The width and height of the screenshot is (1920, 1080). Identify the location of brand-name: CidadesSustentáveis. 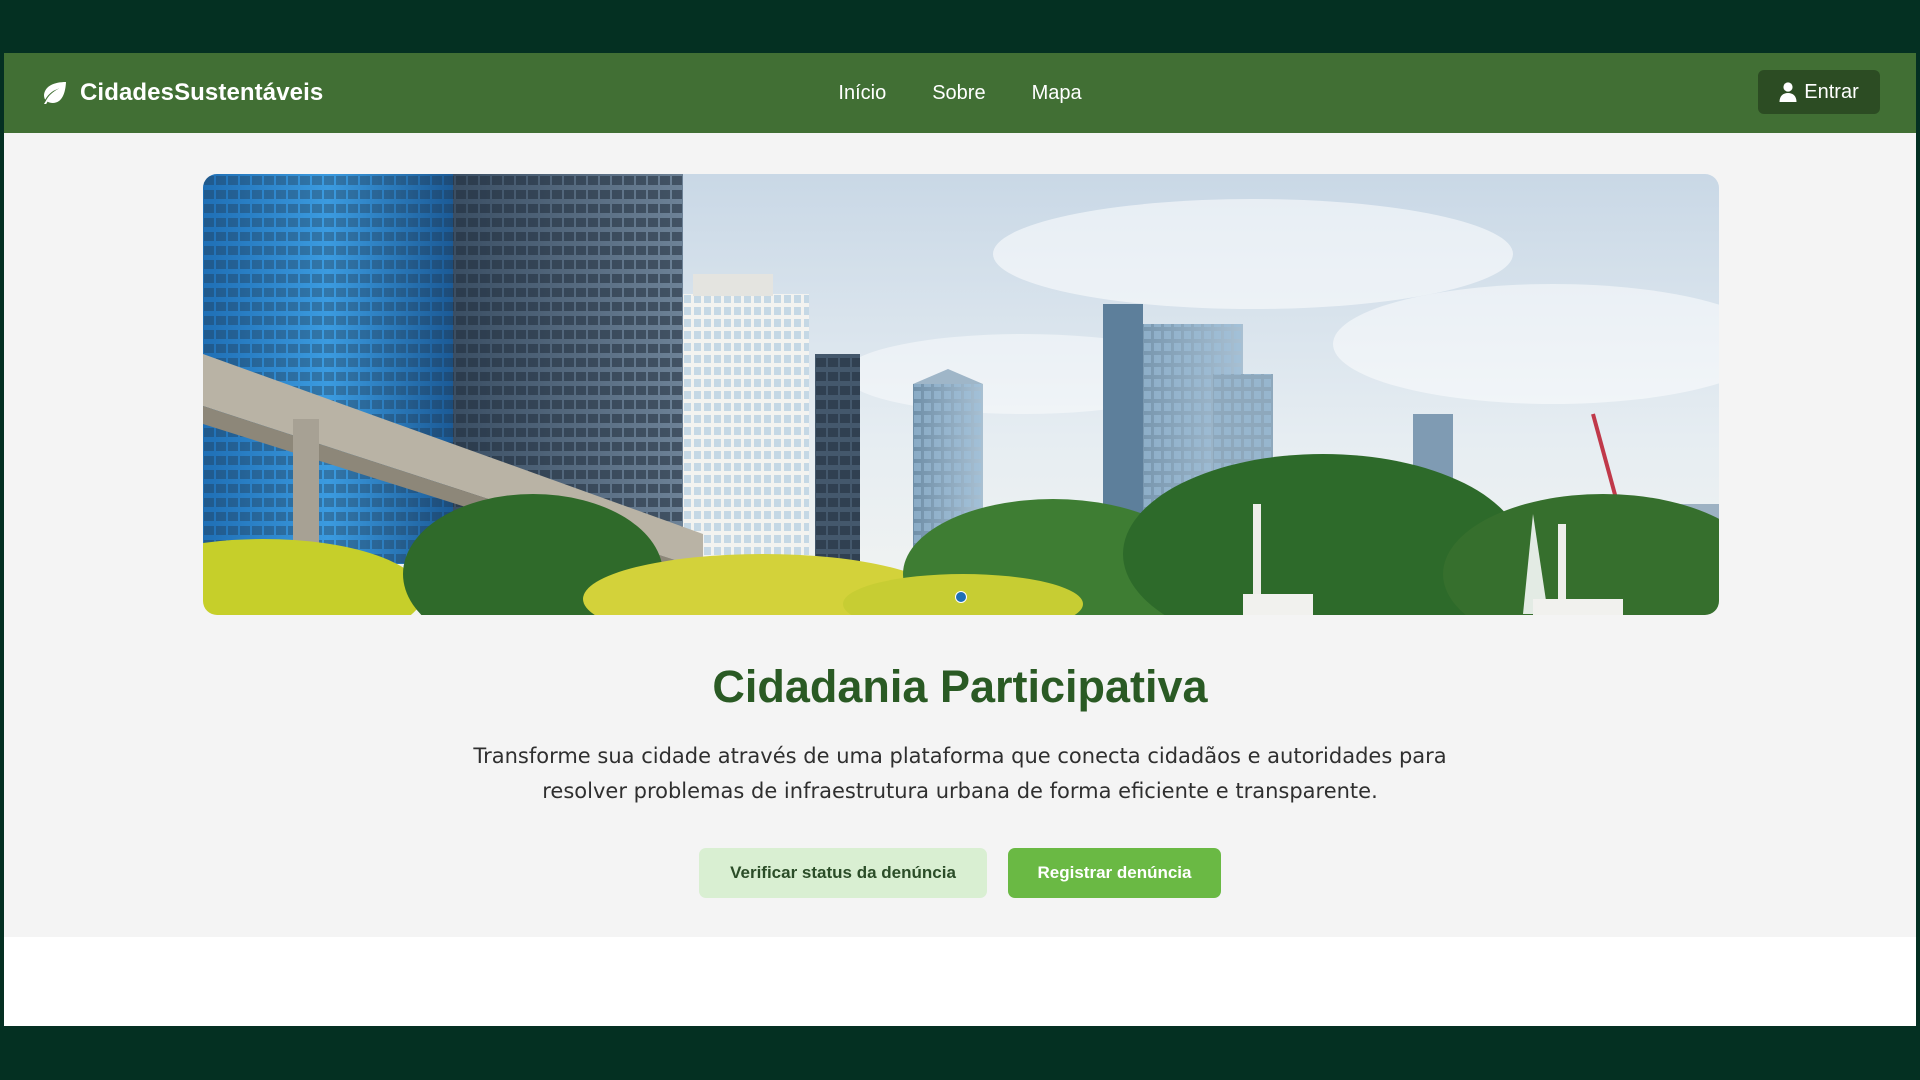
(202, 92).